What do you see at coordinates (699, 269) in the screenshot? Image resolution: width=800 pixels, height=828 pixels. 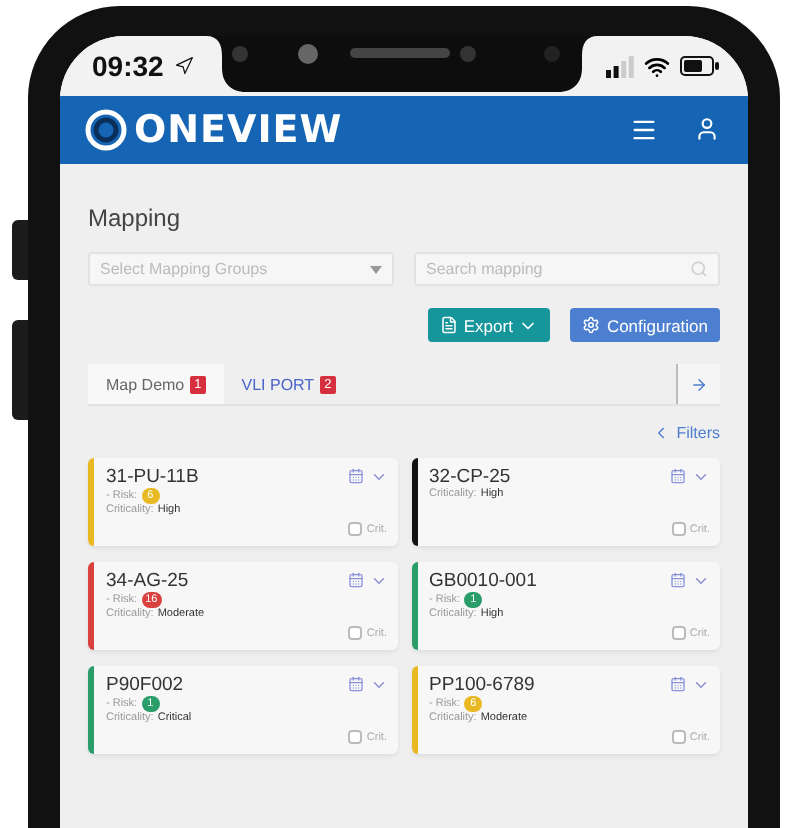 I see `search-icon` at bounding box center [699, 269].